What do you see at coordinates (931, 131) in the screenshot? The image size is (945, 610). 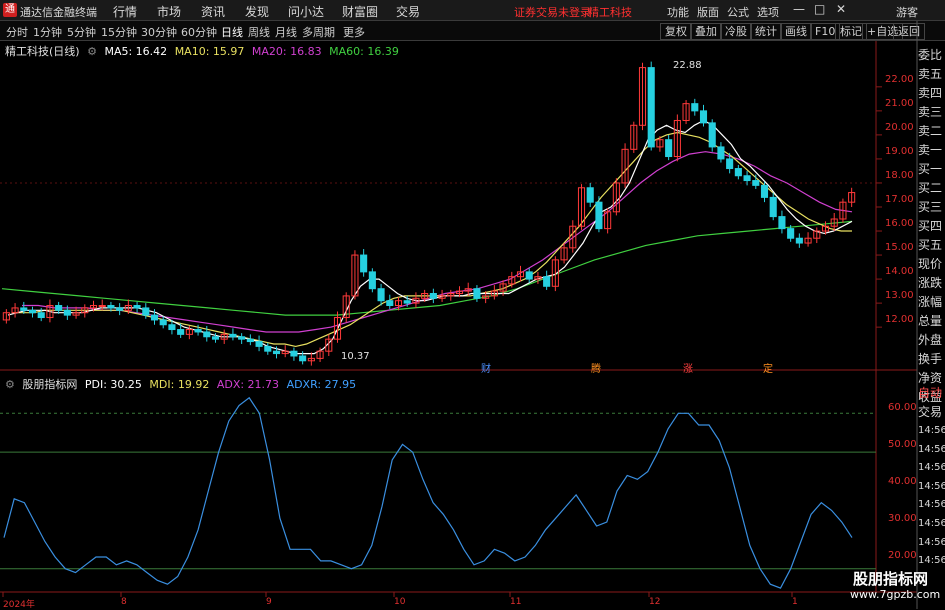 I see `side-panel-item: 卖二` at bounding box center [931, 131].